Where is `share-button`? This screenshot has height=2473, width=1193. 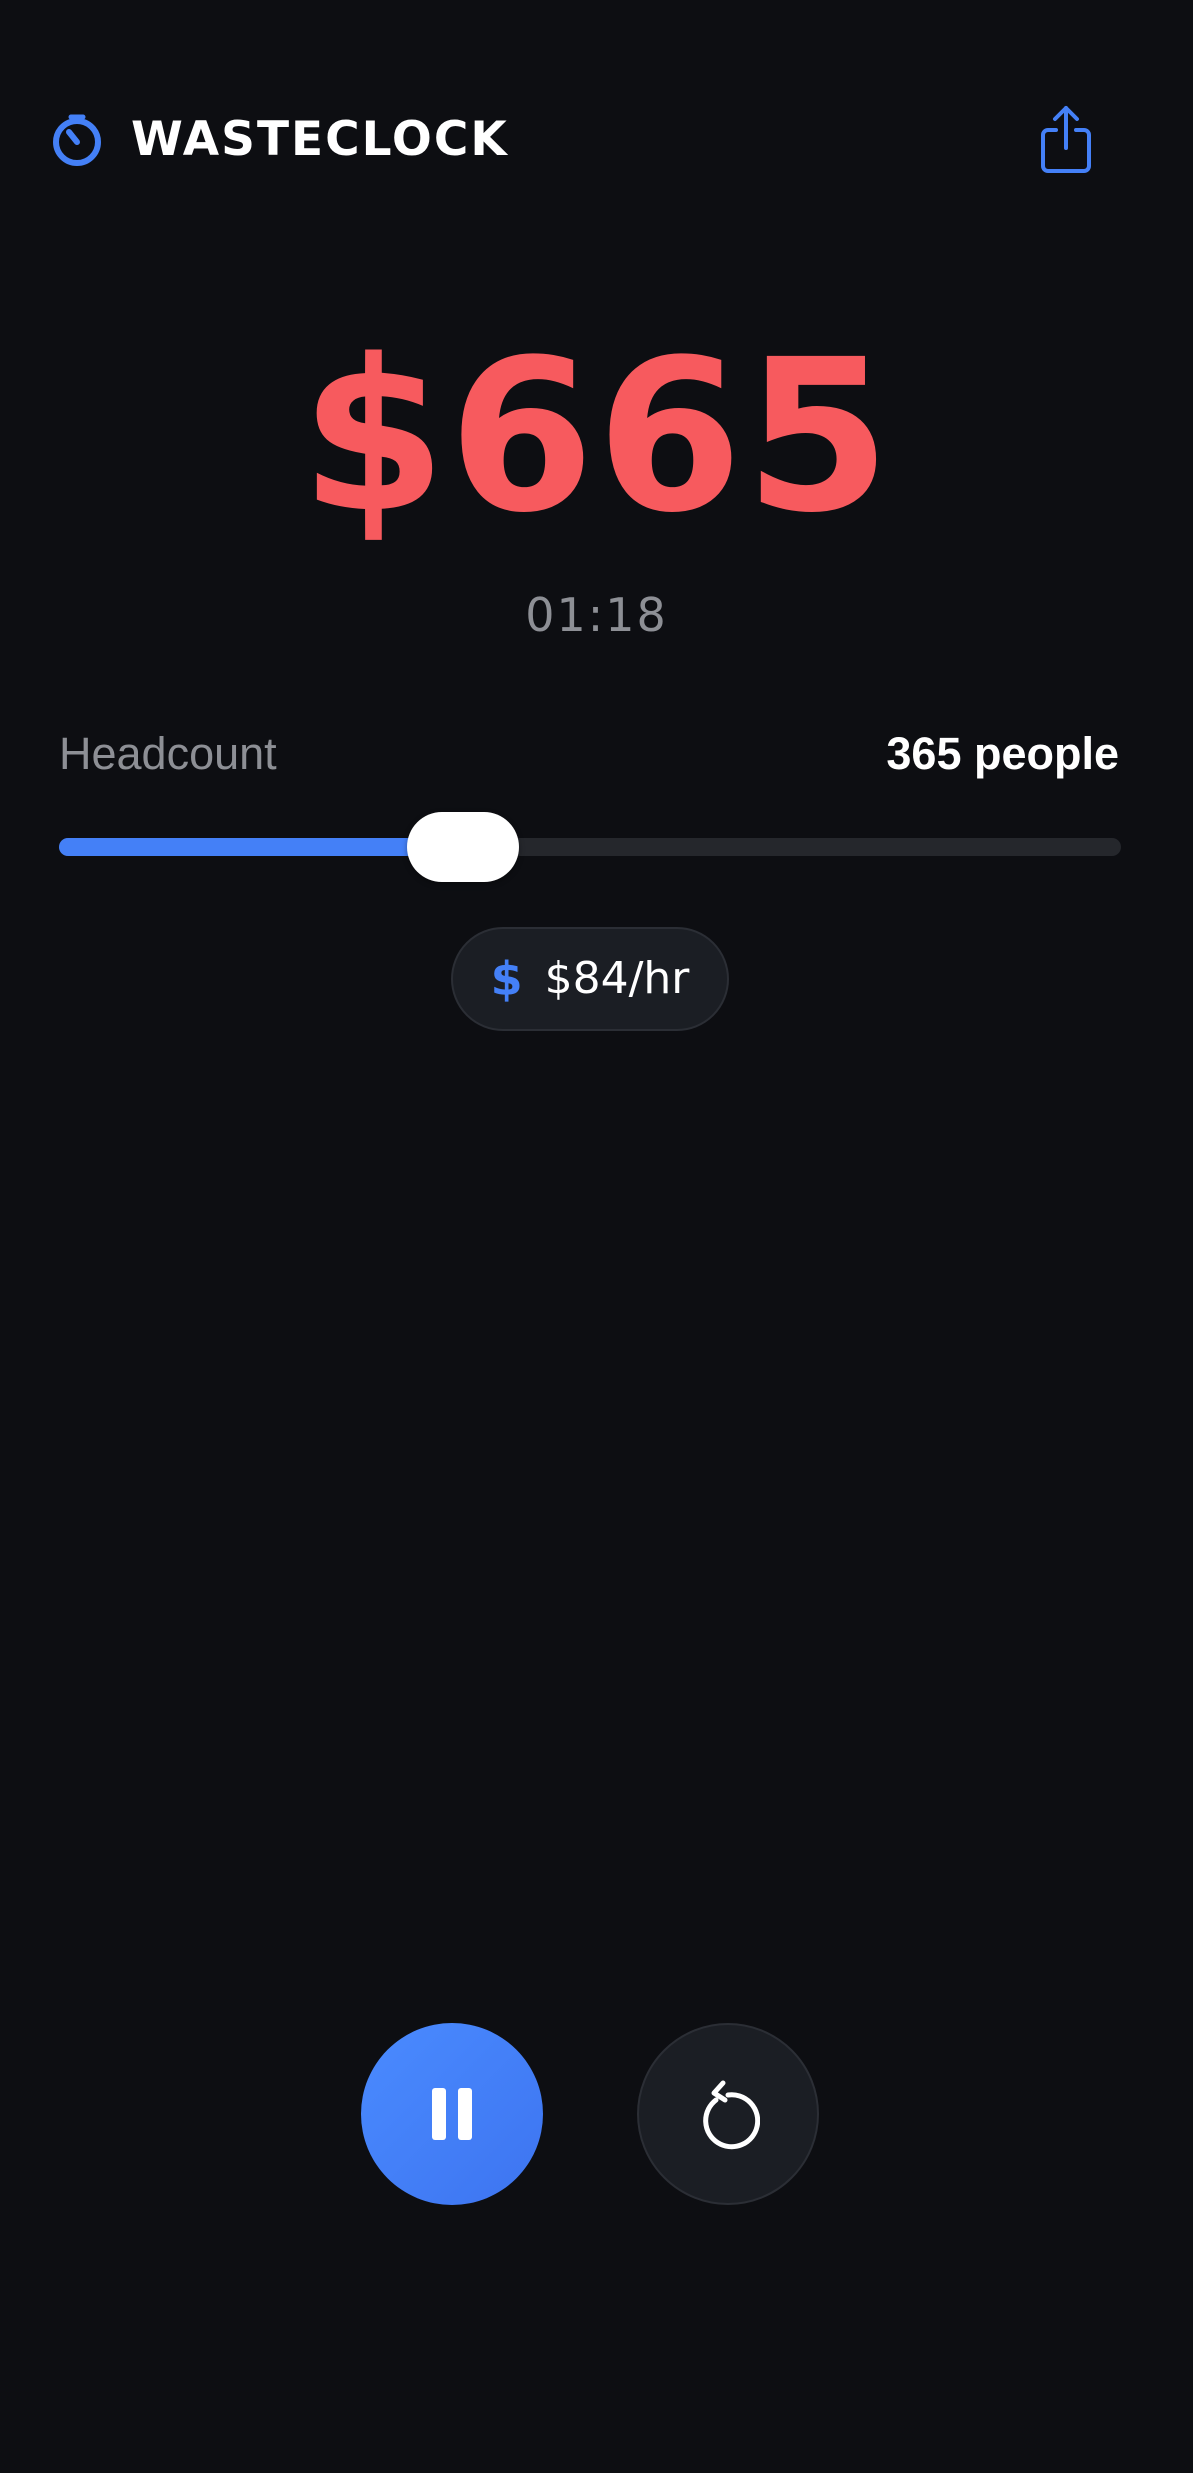 share-button is located at coordinates (1066, 140).